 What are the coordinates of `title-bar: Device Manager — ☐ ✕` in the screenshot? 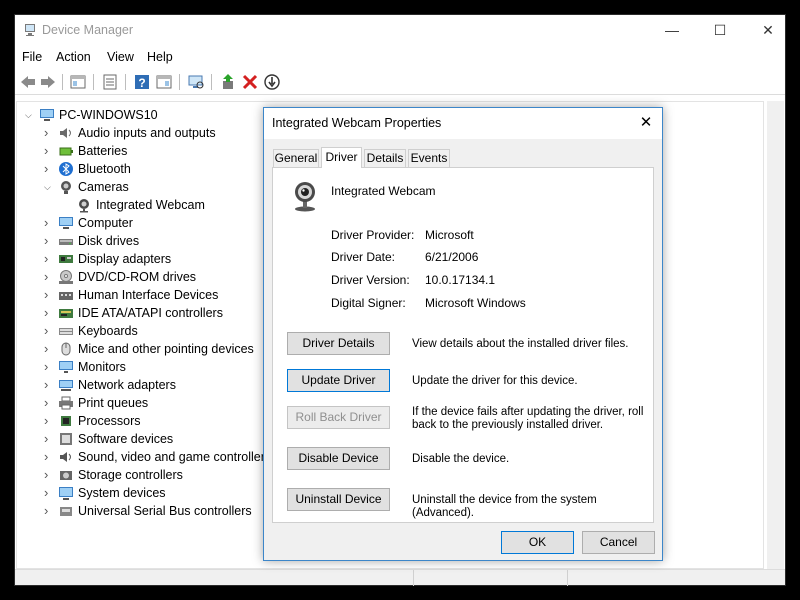 It's located at (400, 31).